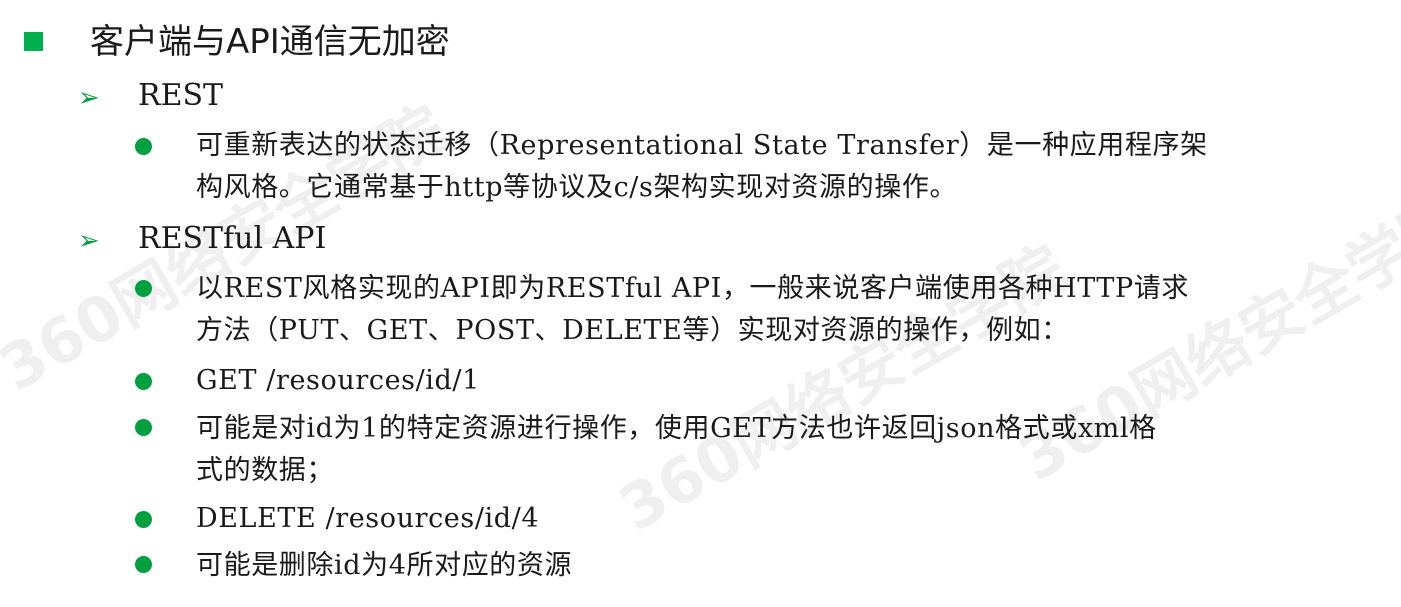  What do you see at coordinates (265, 470) in the screenshot?
I see `bullet-text-line: 式的数据；` at bounding box center [265, 470].